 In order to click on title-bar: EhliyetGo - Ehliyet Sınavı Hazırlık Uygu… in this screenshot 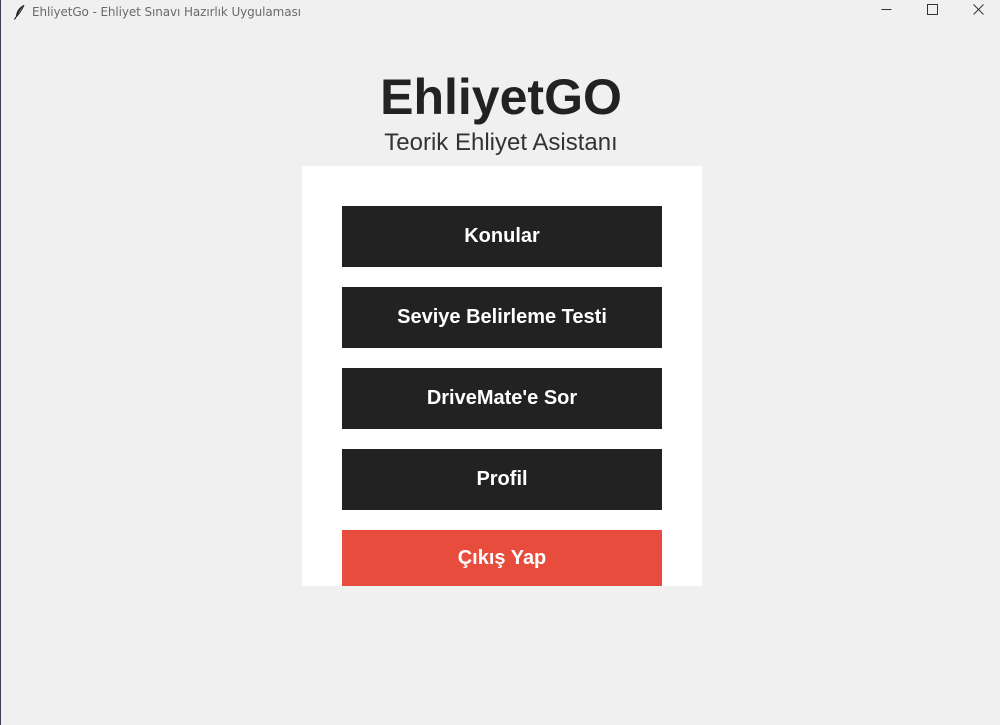, I will do `click(500, 12)`.